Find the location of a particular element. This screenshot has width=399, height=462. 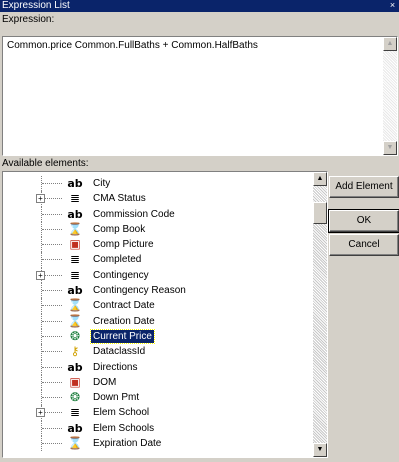

tree-item-label: Down Pmt is located at coordinates (116, 397).